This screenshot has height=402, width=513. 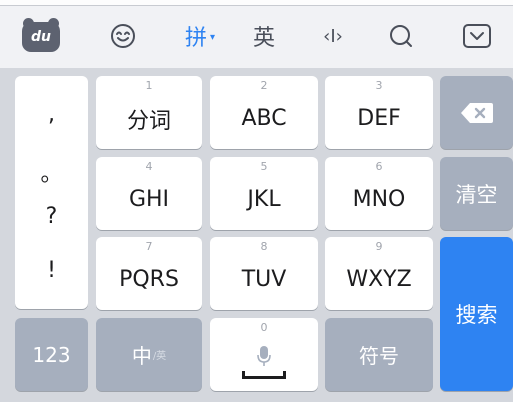 I want to click on key-label: GHI, so click(x=149, y=199).